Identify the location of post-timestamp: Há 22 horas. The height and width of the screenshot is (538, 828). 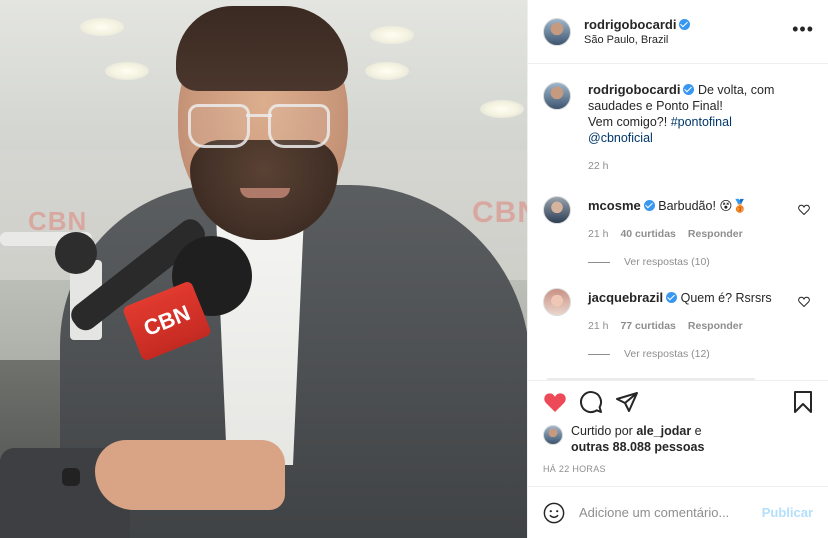
(678, 469).